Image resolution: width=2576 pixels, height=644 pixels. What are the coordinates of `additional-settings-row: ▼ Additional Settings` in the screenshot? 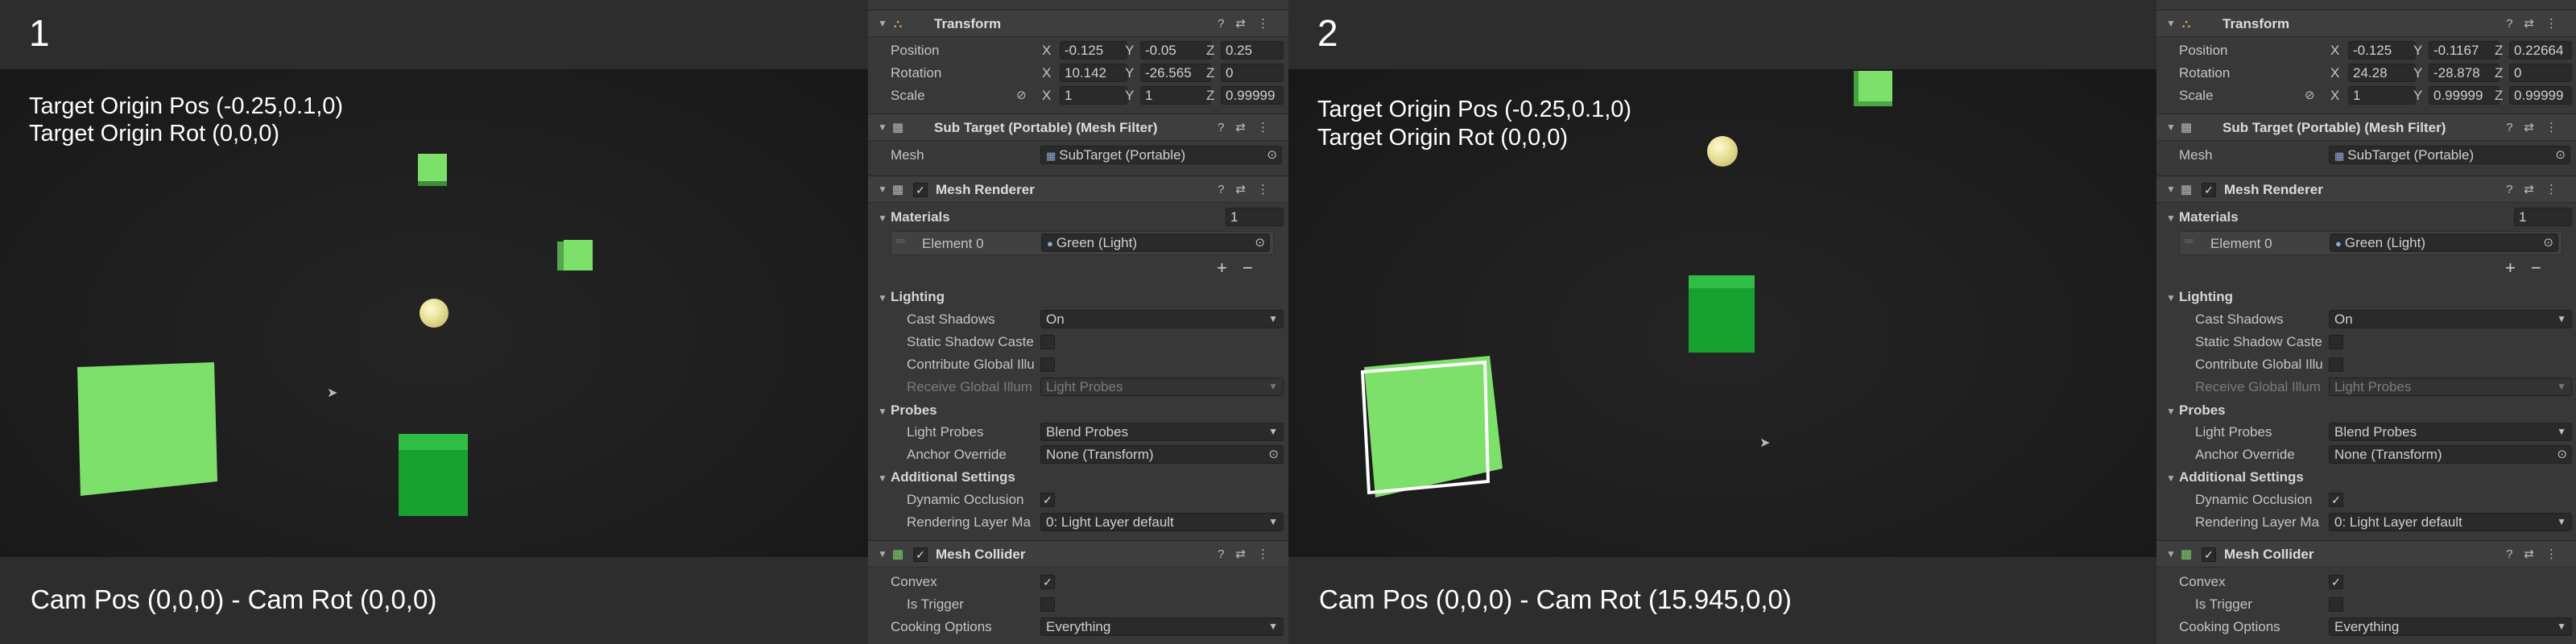 It's located at (2366, 476).